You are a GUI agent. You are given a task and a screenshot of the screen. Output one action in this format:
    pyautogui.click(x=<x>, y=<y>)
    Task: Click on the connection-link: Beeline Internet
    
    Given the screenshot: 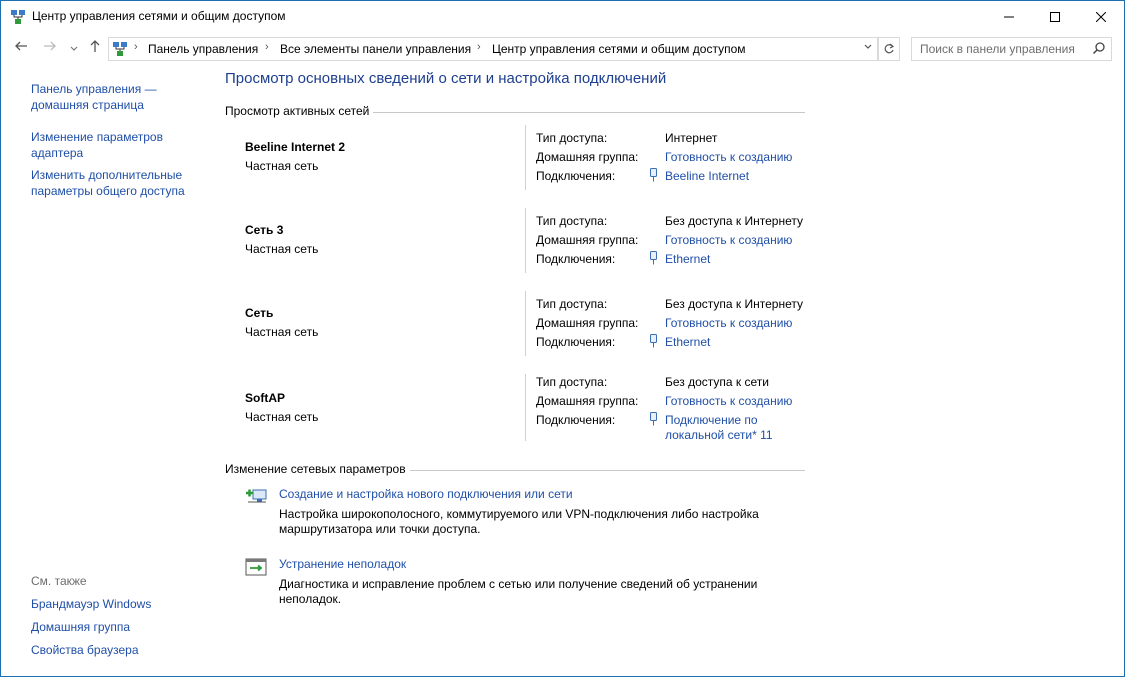 What is the action you would take?
    pyautogui.click(x=707, y=176)
    